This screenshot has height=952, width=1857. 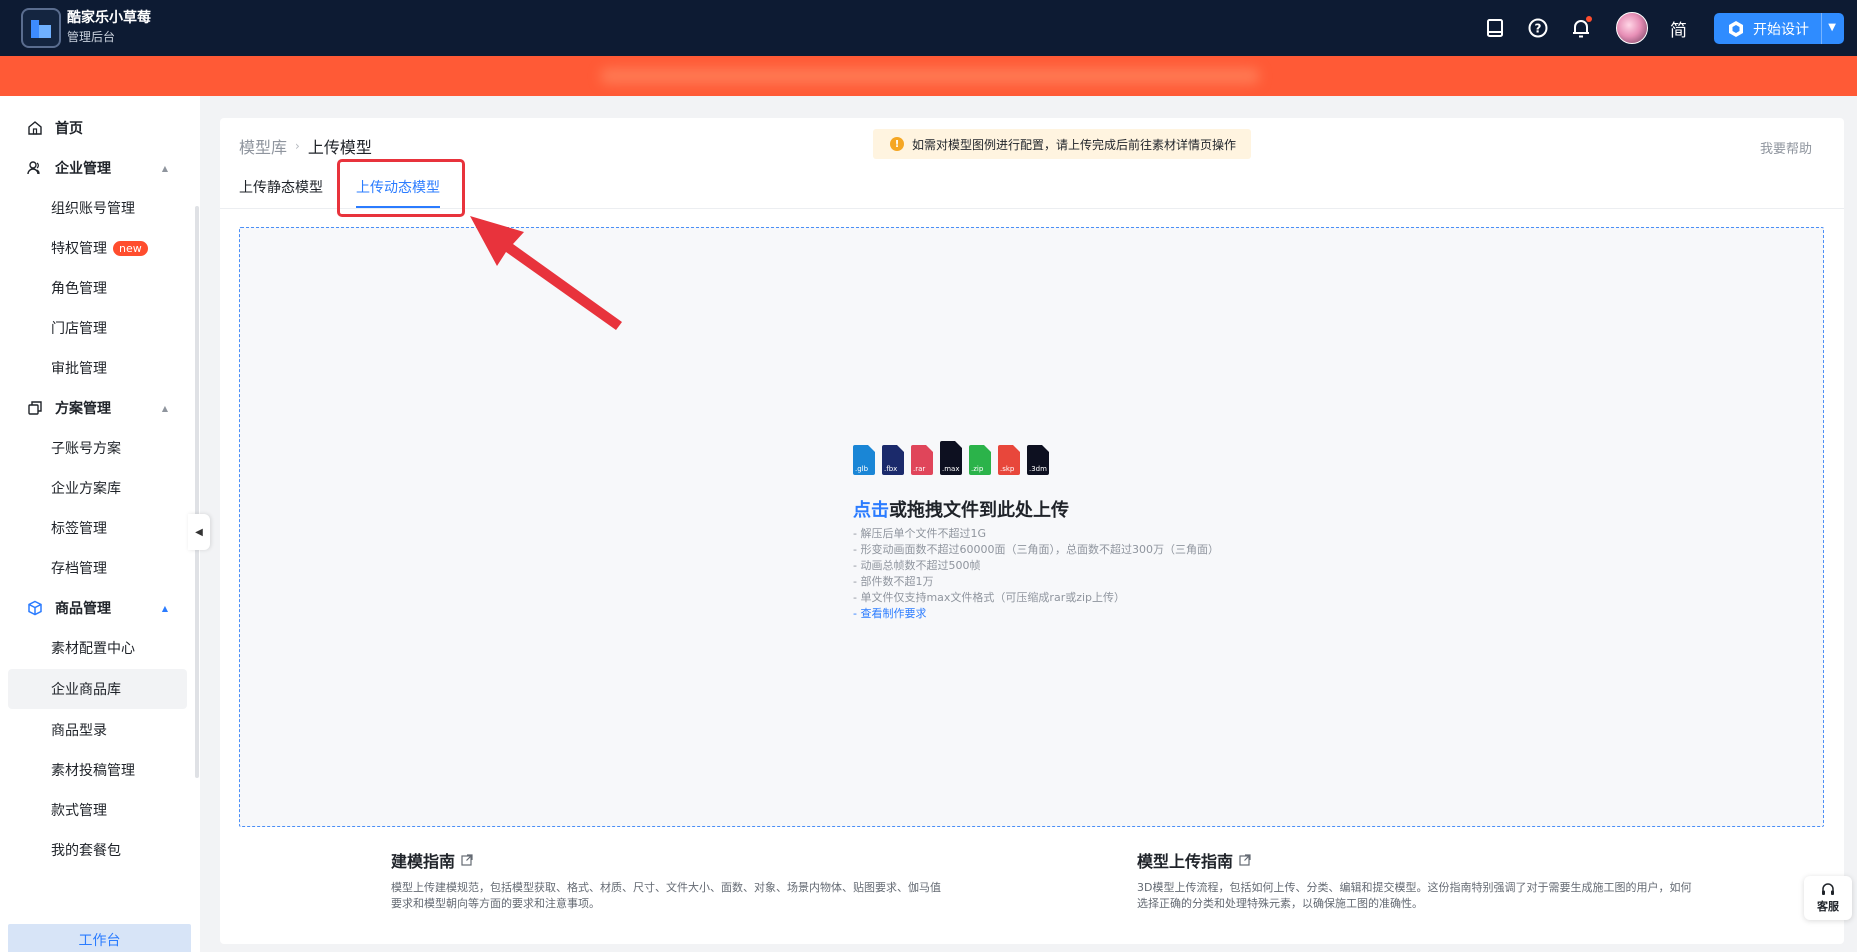 What do you see at coordinates (951, 458) in the screenshot?
I see `max-file-icon: .max` at bounding box center [951, 458].